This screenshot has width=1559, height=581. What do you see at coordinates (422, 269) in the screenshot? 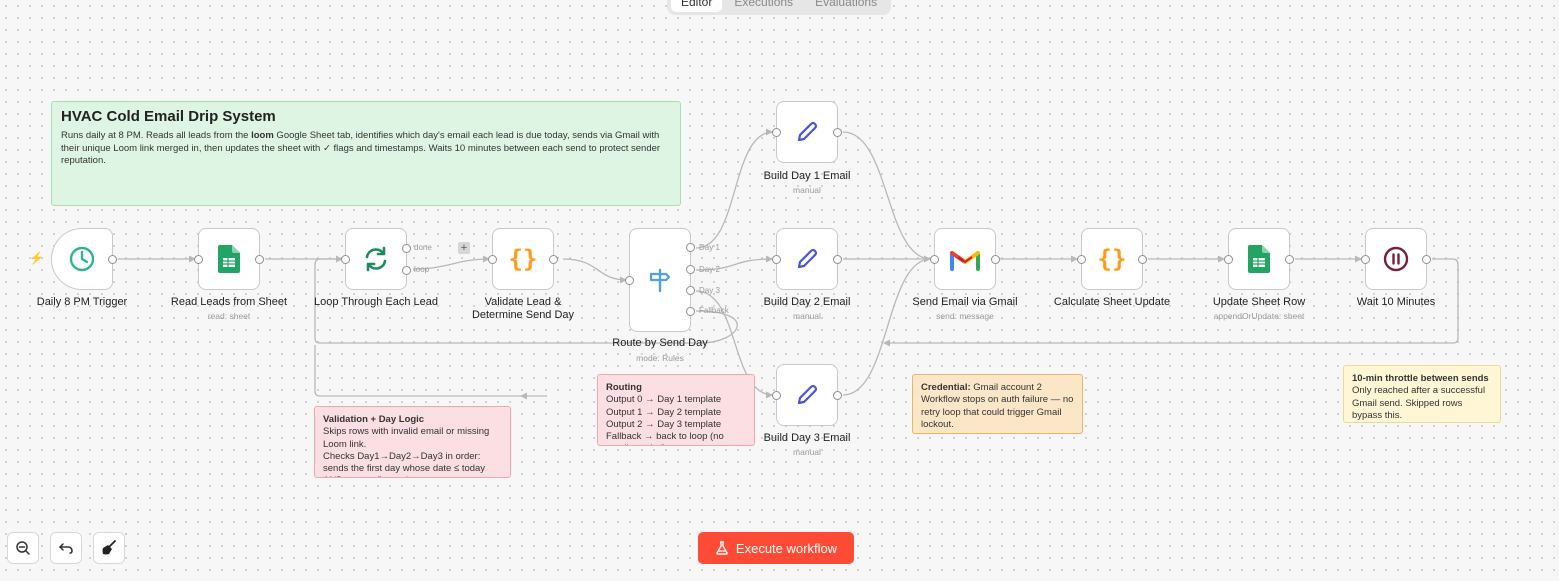
I see `port-label-loop: loop` at bounding box center [422, 269].